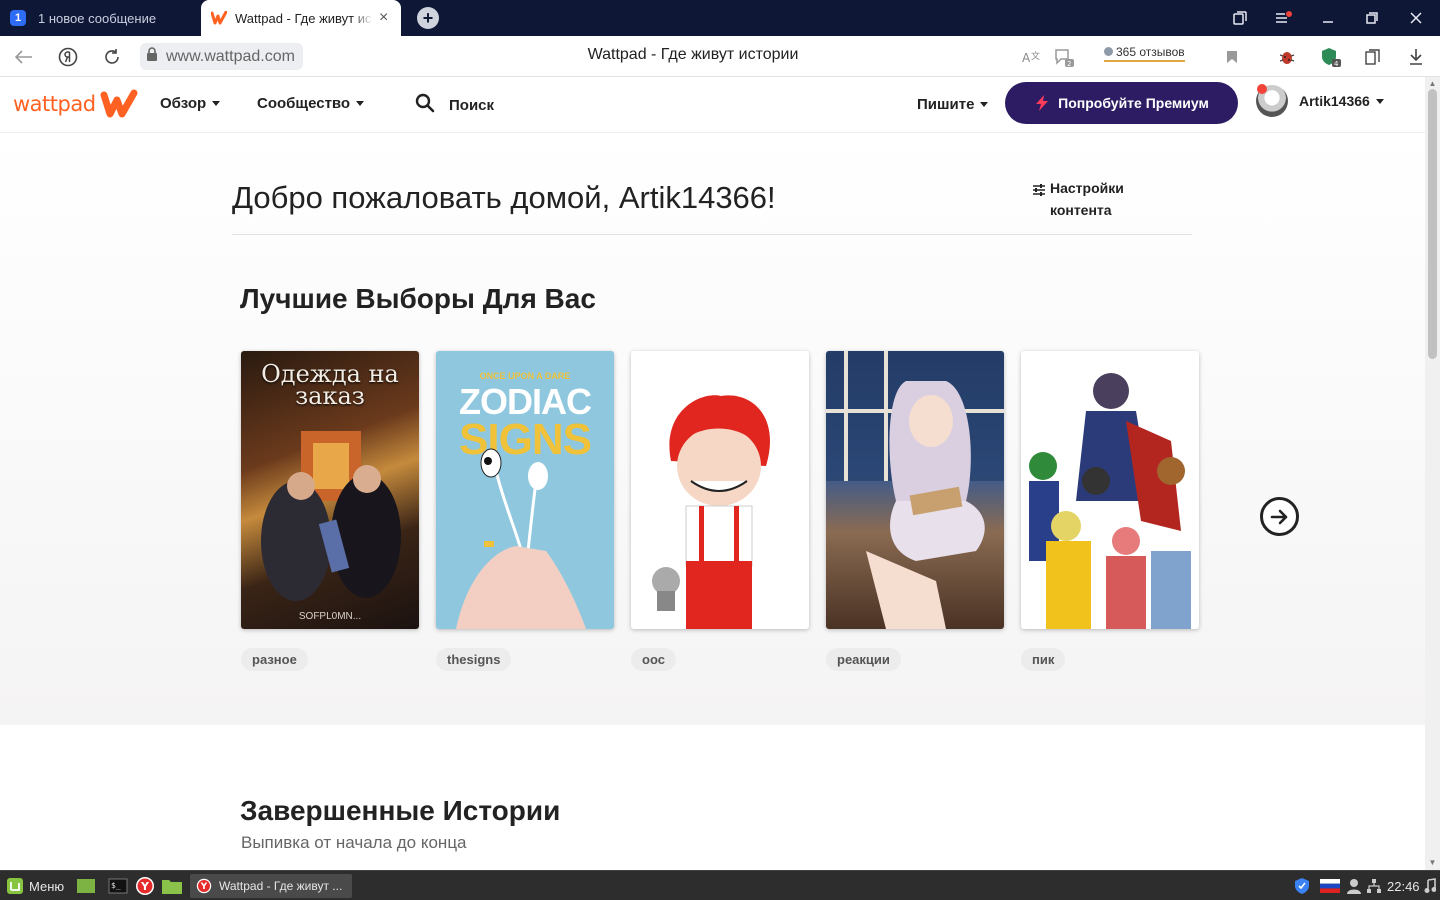  Describe the element at coordinates (1302, 886) in the screenshot. I see `security-shield-icon` at that location.